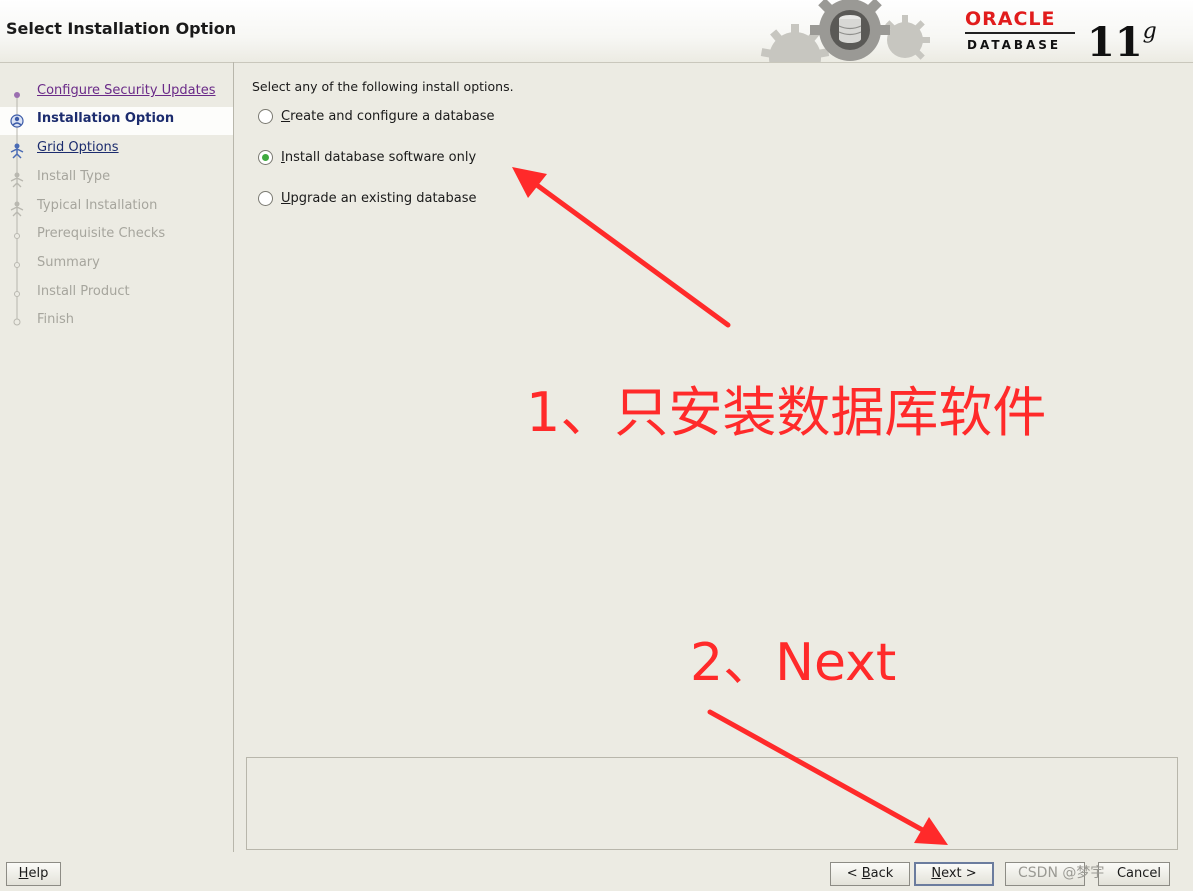 The height and width of the screenshot is (891, 1193). Describe the element at coordinates (621, 247) in the screenshot. I see `arrow-to-install-software-option` at that location.